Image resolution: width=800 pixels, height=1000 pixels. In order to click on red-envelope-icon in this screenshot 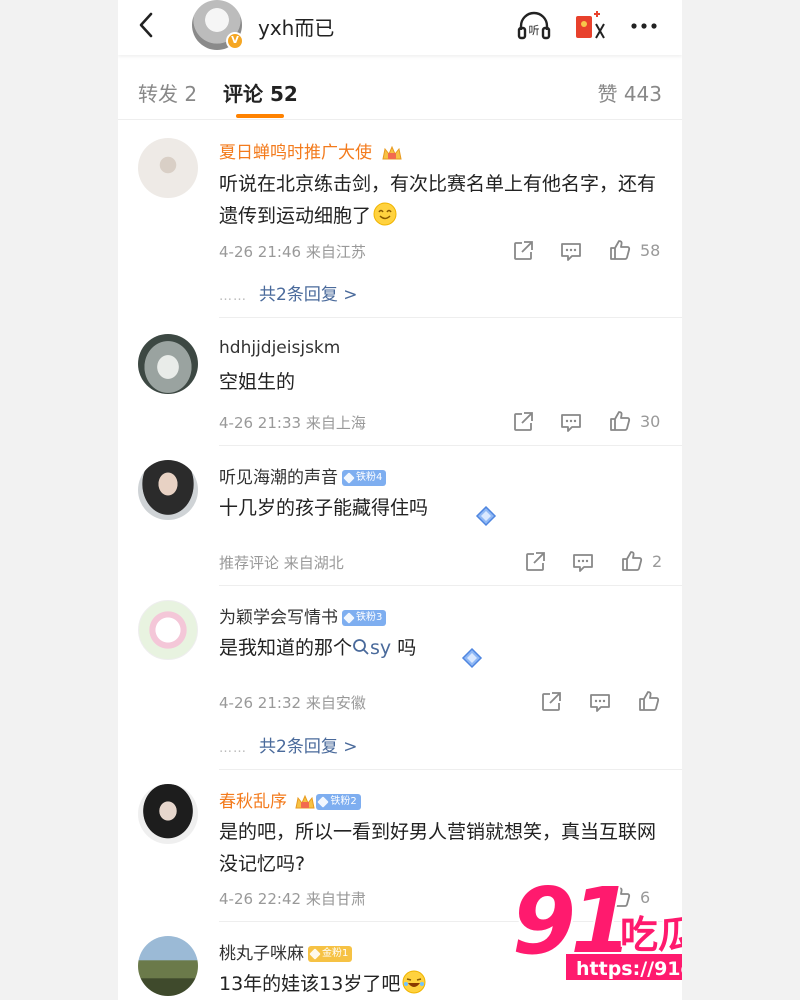, I will do `click(590, 26)`.